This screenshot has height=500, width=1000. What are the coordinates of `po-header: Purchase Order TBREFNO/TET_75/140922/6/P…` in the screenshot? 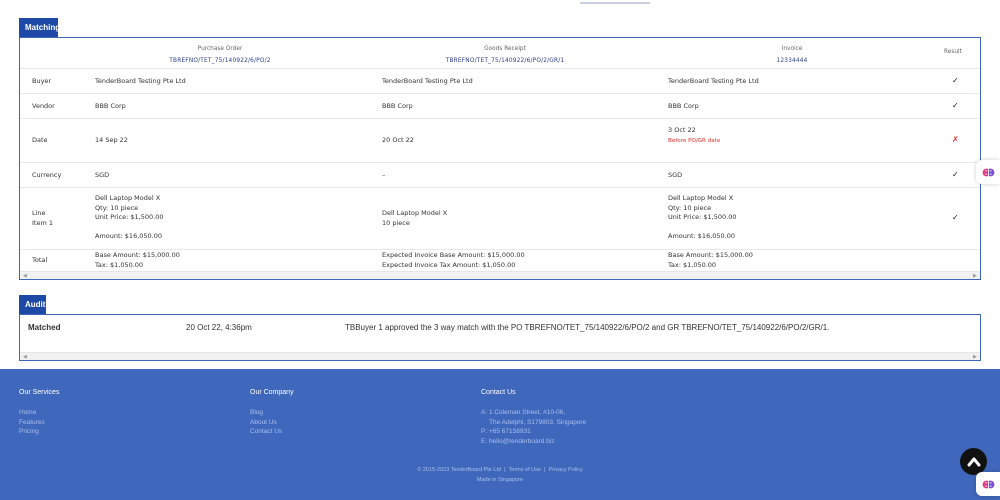 It's located at (220, 55).